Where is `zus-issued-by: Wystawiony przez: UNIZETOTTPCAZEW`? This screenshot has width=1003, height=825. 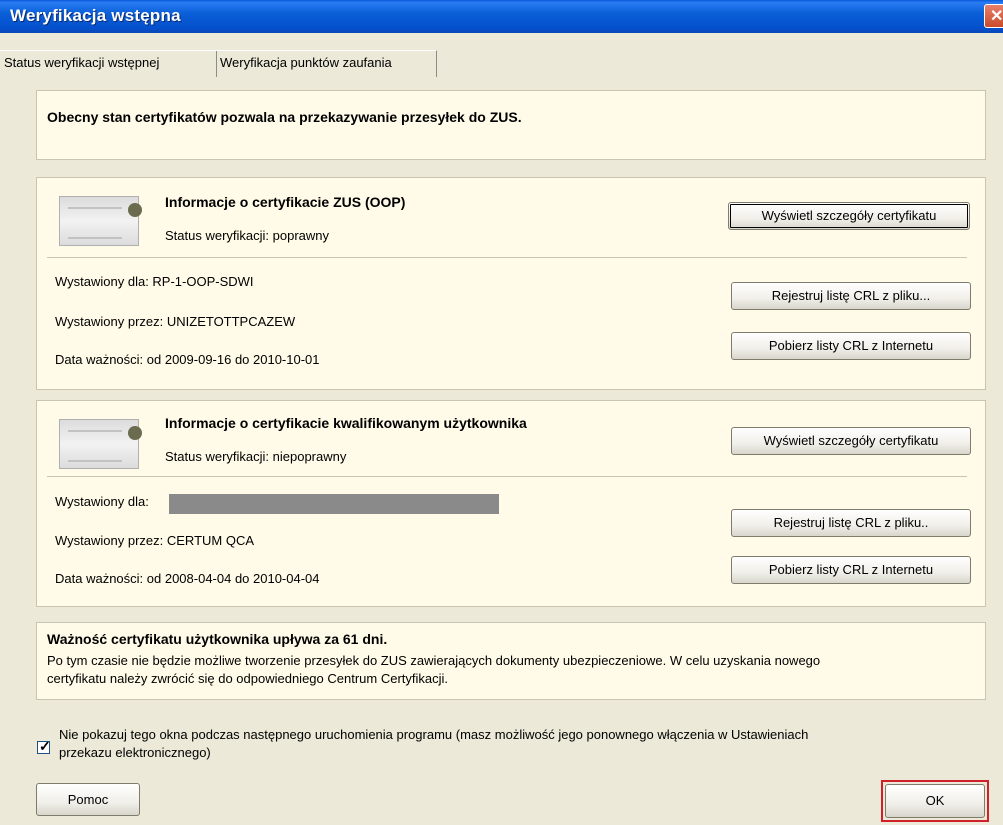 zus-issued-by: Wystawiony przez: UNIZETOTTPCAZEW is located at coordinates (175, 321).